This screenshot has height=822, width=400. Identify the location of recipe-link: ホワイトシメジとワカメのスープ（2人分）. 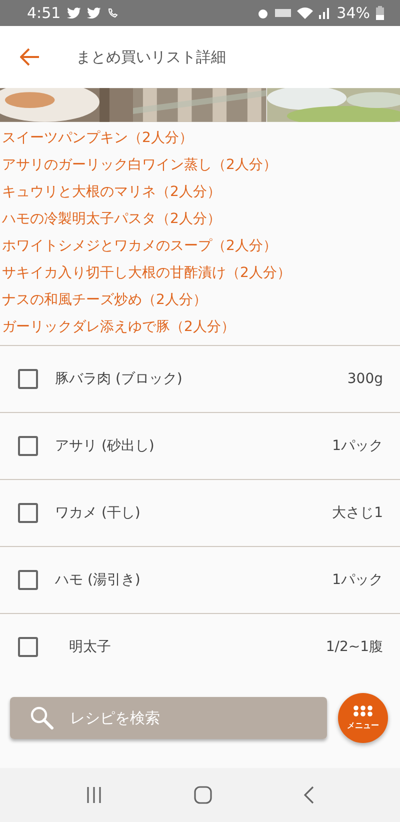
(201, 246).